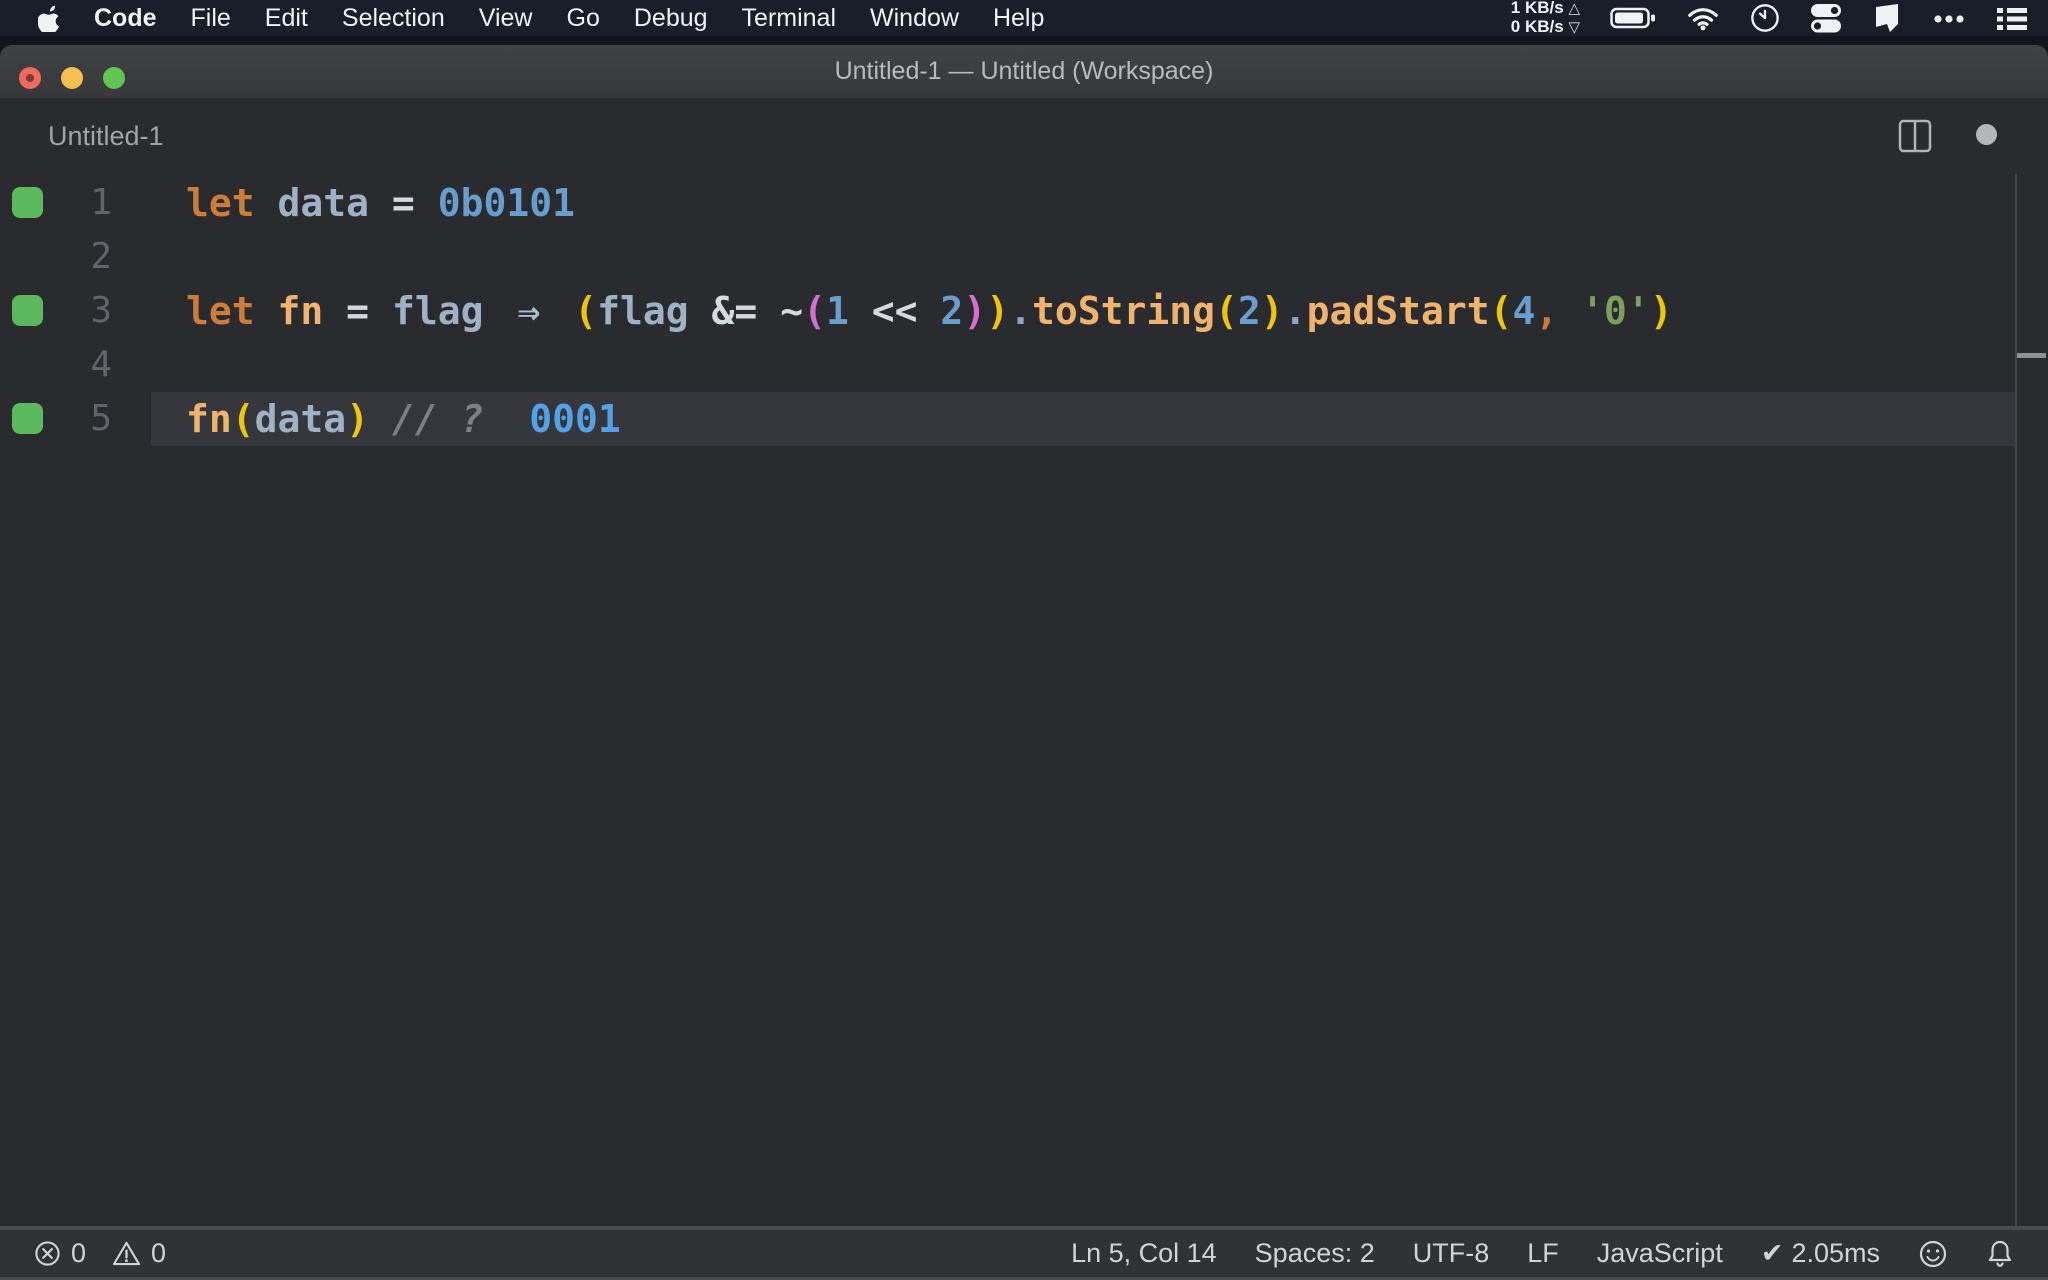 The height and width of the screenshot is (1280, 2048). What do you see at coordinates (114, 78) in the screenshot?
I see `zoom-button` at bounding box center [114, 78].